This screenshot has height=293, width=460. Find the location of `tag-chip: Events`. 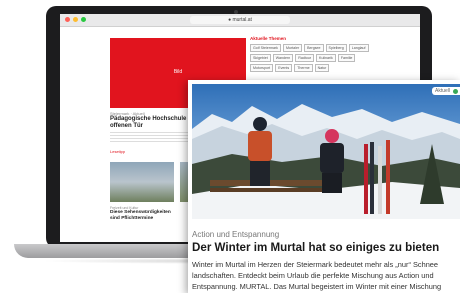

tag-chip: Events is located at coordinates (284, 68).